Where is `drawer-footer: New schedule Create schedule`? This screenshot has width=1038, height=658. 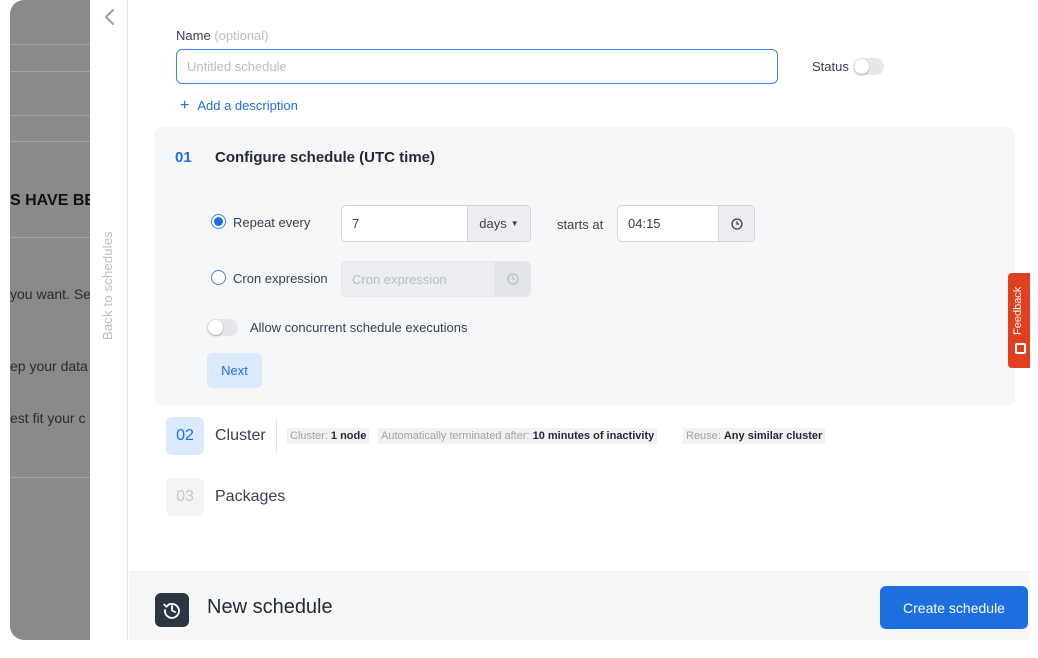
drawer-footer: New schedule Create schedule is located at coordinates (579, 605).